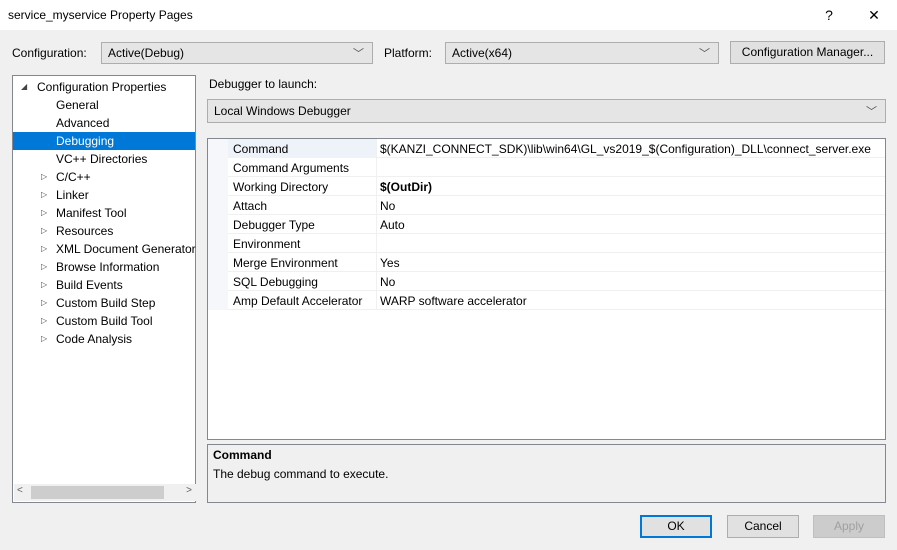  What do you see at coordinates (546, 243) in the screenshot?
I see `property-row: Environment` at bounding box center [546, 243].